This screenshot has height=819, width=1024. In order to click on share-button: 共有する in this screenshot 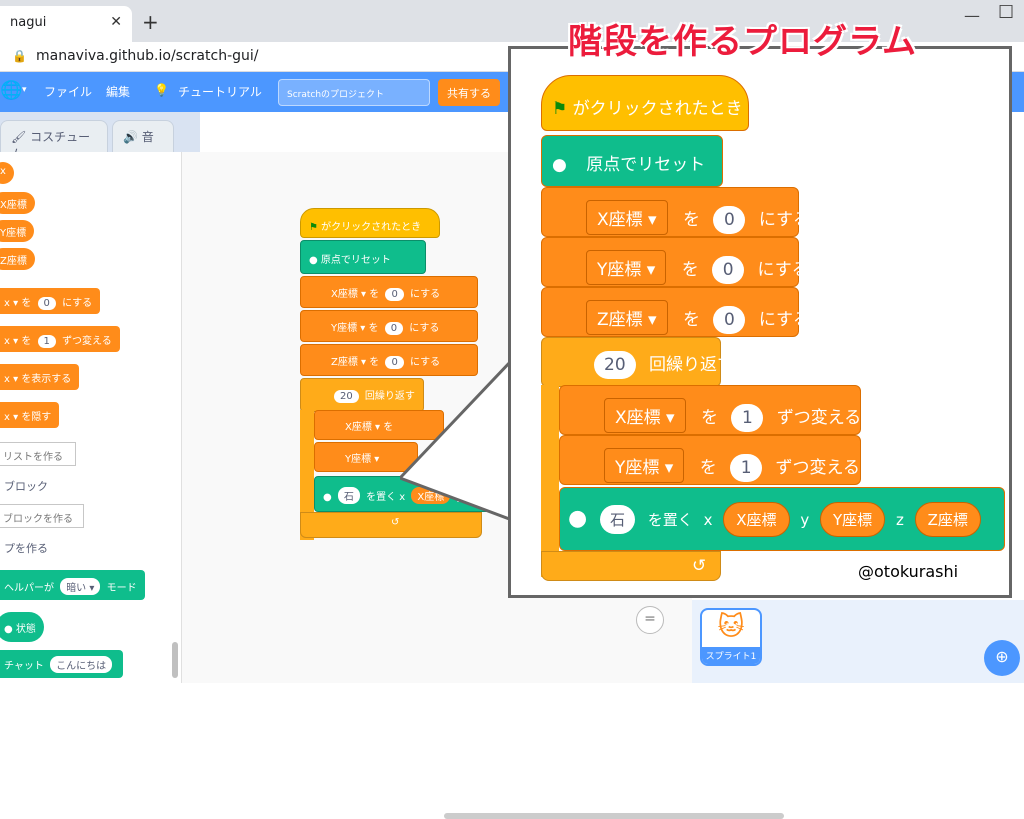, I will do `click(469, 92)`.